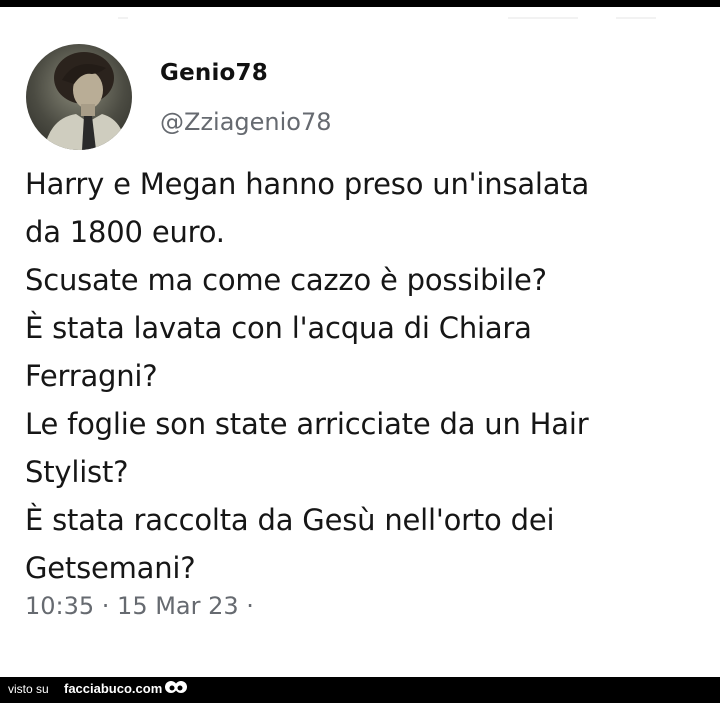  Describe the element at coordinates (176, 691) in the screenshot. I see `eyes-logo-icon` at that location.